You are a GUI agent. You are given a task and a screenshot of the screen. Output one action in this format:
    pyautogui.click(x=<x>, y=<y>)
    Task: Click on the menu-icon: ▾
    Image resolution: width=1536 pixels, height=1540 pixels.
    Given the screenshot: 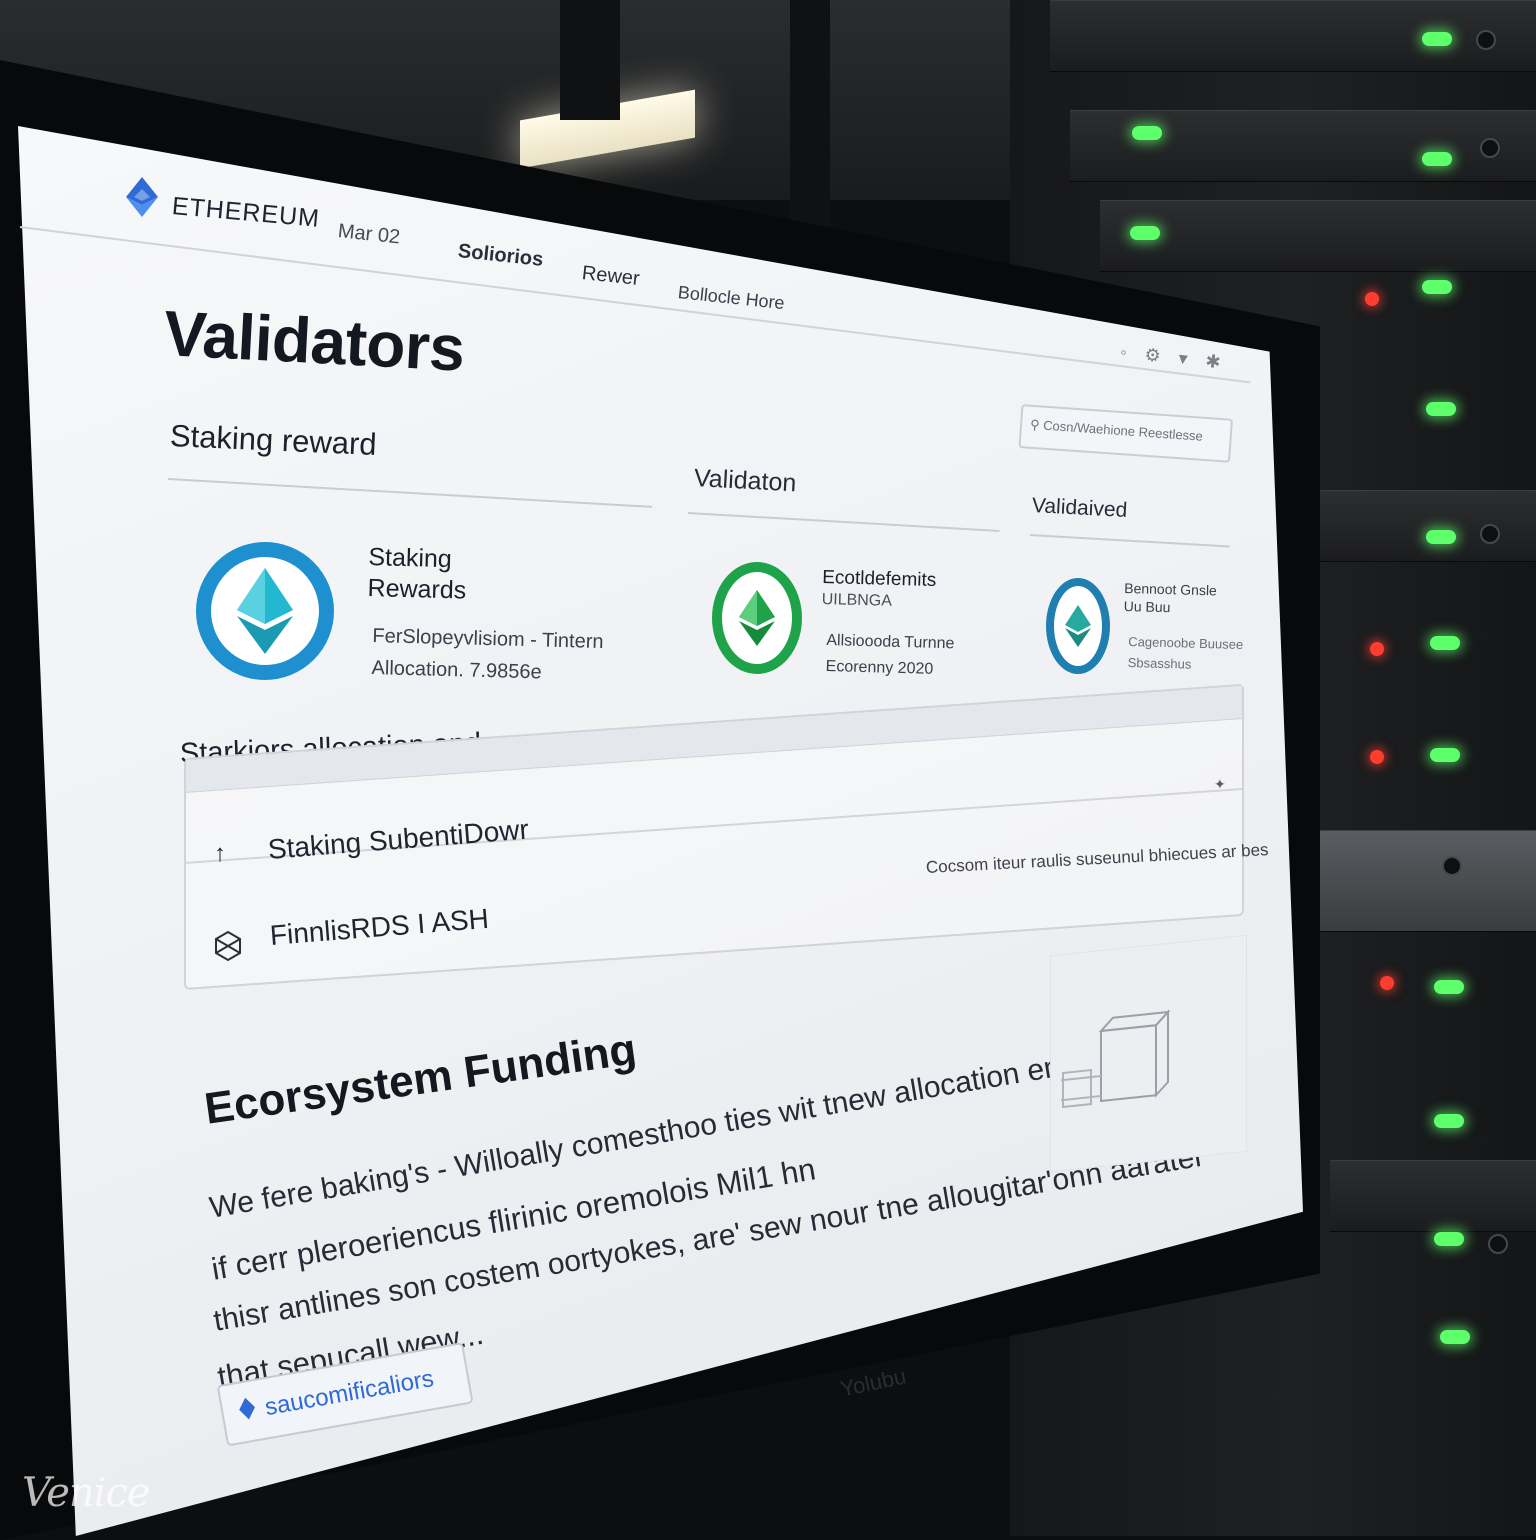 What is the action you would take?
    pyautogui.click(x=1192, y=359)
    